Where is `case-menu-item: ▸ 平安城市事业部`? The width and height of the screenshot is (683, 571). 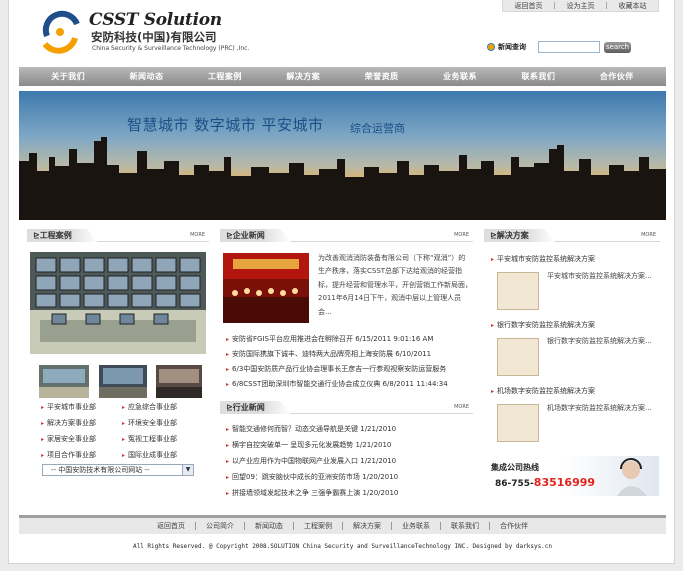 case-menu-item: ▸ 平安城市事业部 is located at coordinates (68, 407).